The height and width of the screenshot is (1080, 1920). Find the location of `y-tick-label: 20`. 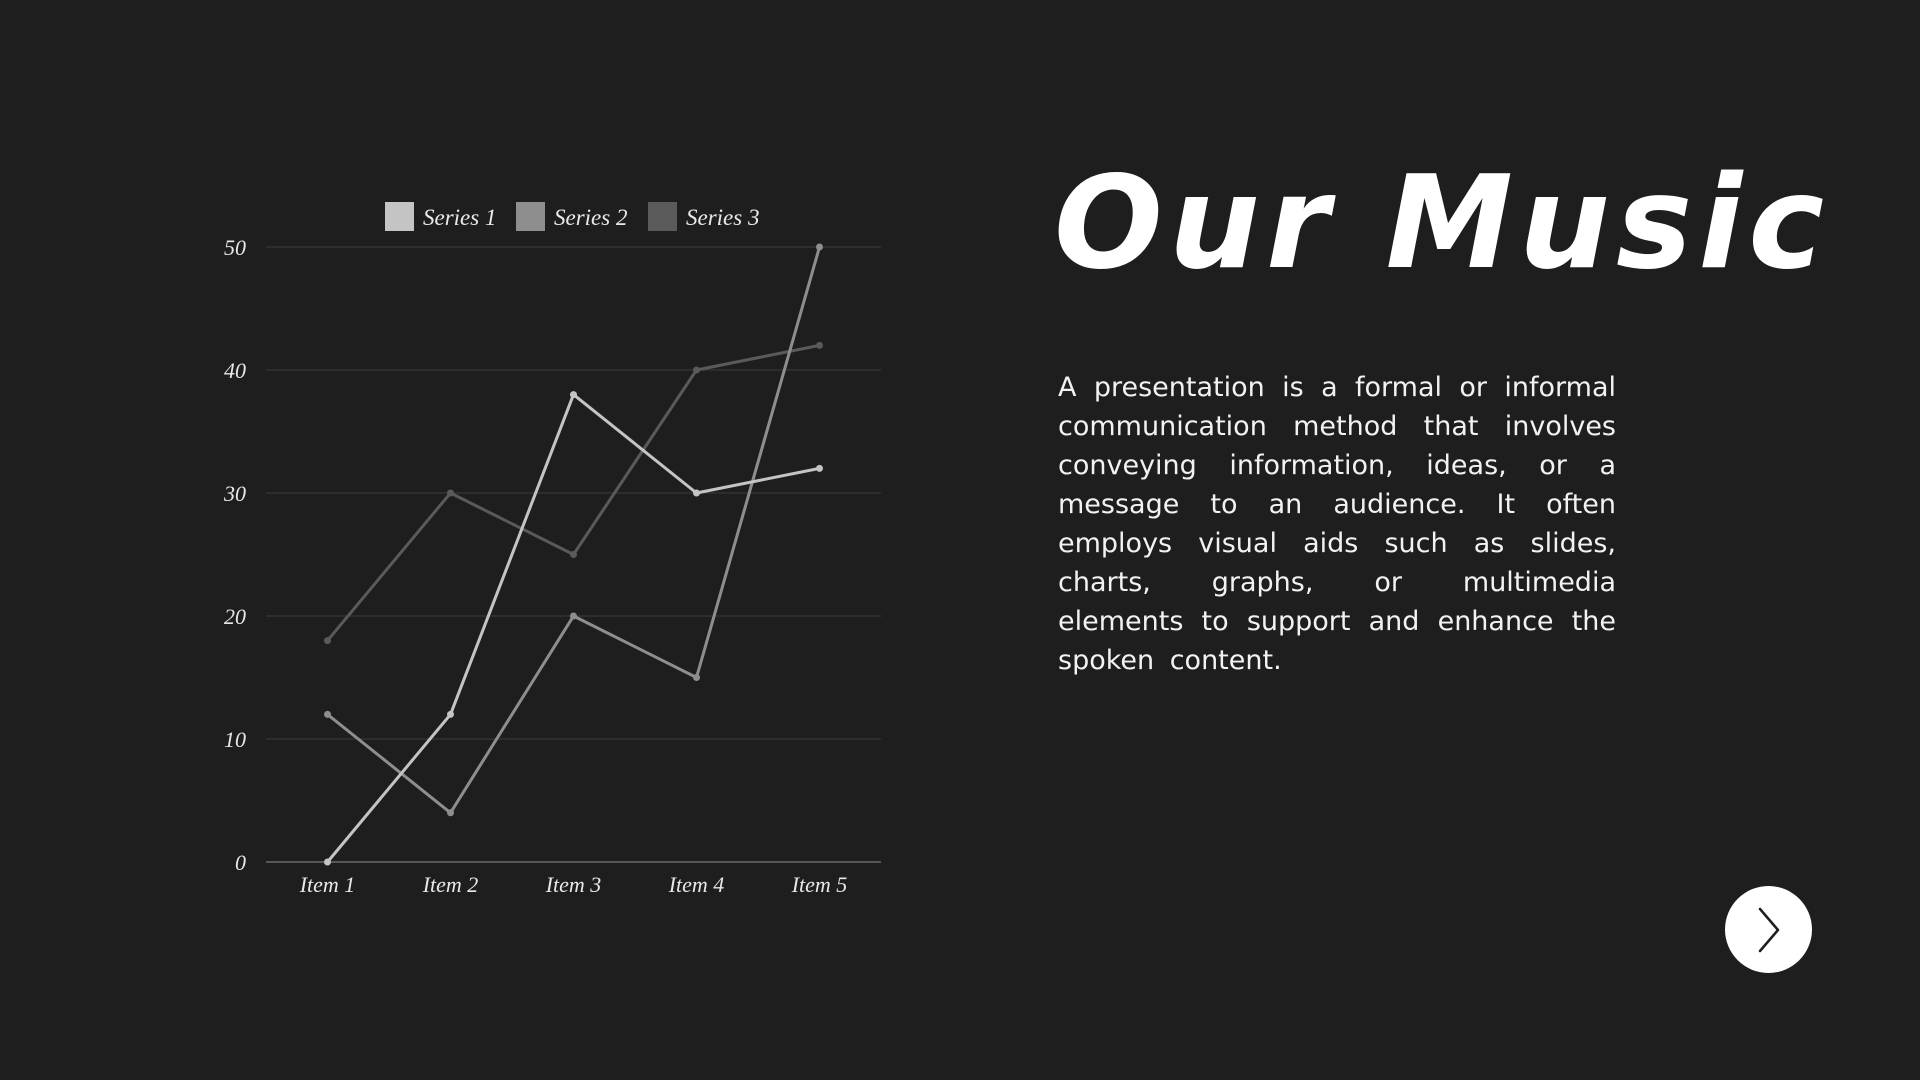

y-tick-label: 20 is located at coordinates (235, 616).